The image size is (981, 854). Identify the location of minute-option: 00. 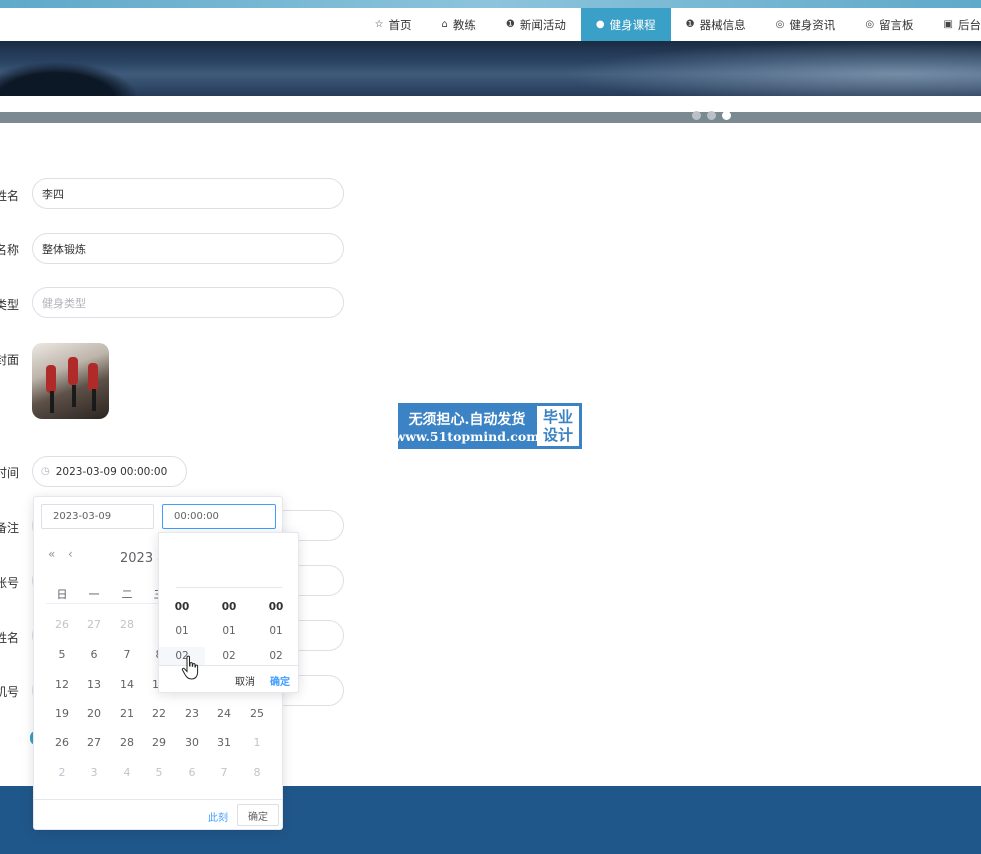
(229, 607).